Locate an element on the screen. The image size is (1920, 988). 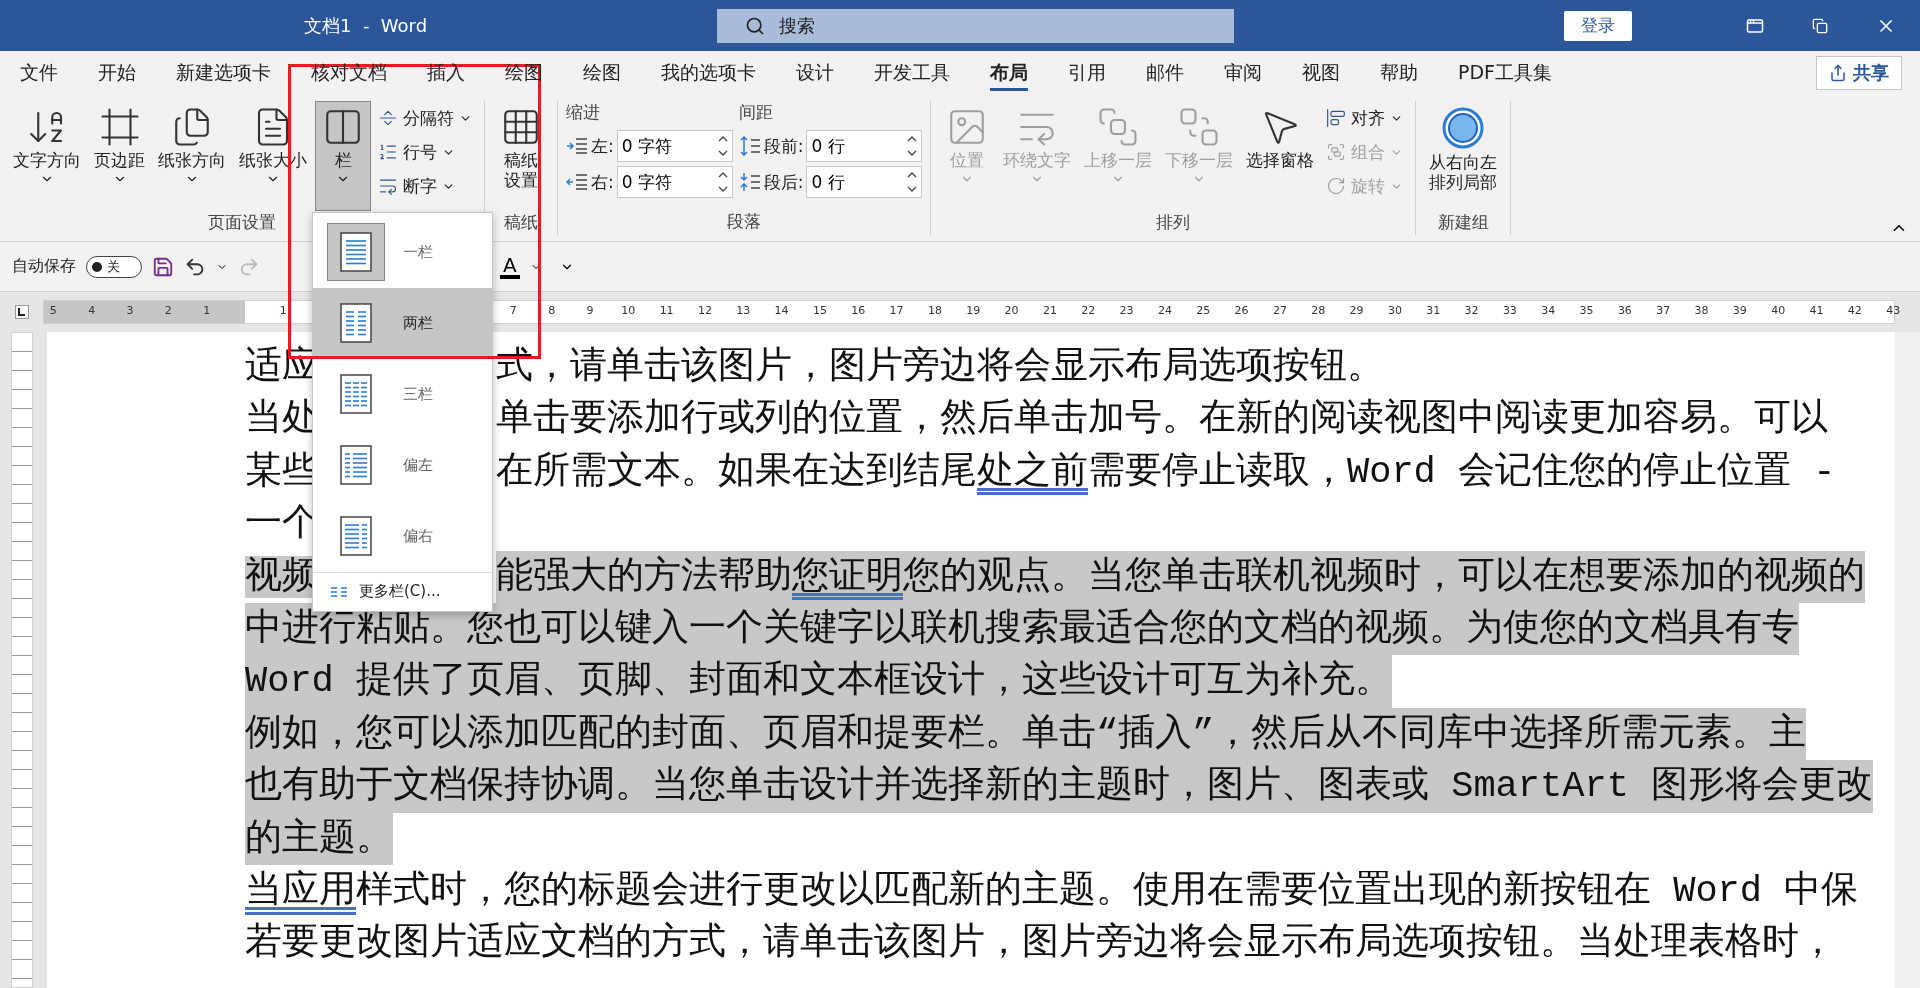
ribbon-tab: 视图 is located at coordinates (1321, 73).